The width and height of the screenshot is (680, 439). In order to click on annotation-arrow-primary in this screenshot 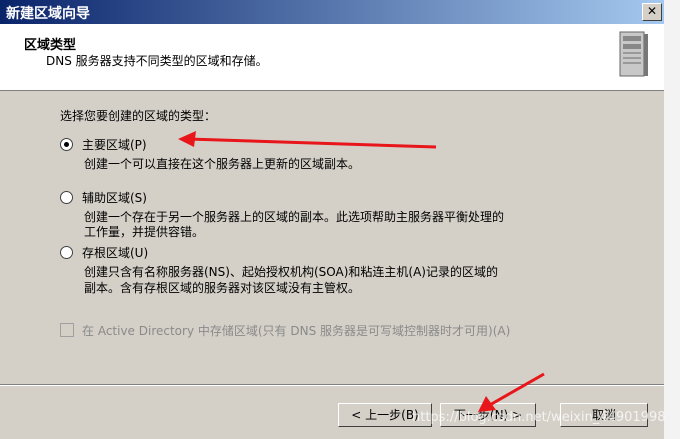, I will do `click(307, 140)`.